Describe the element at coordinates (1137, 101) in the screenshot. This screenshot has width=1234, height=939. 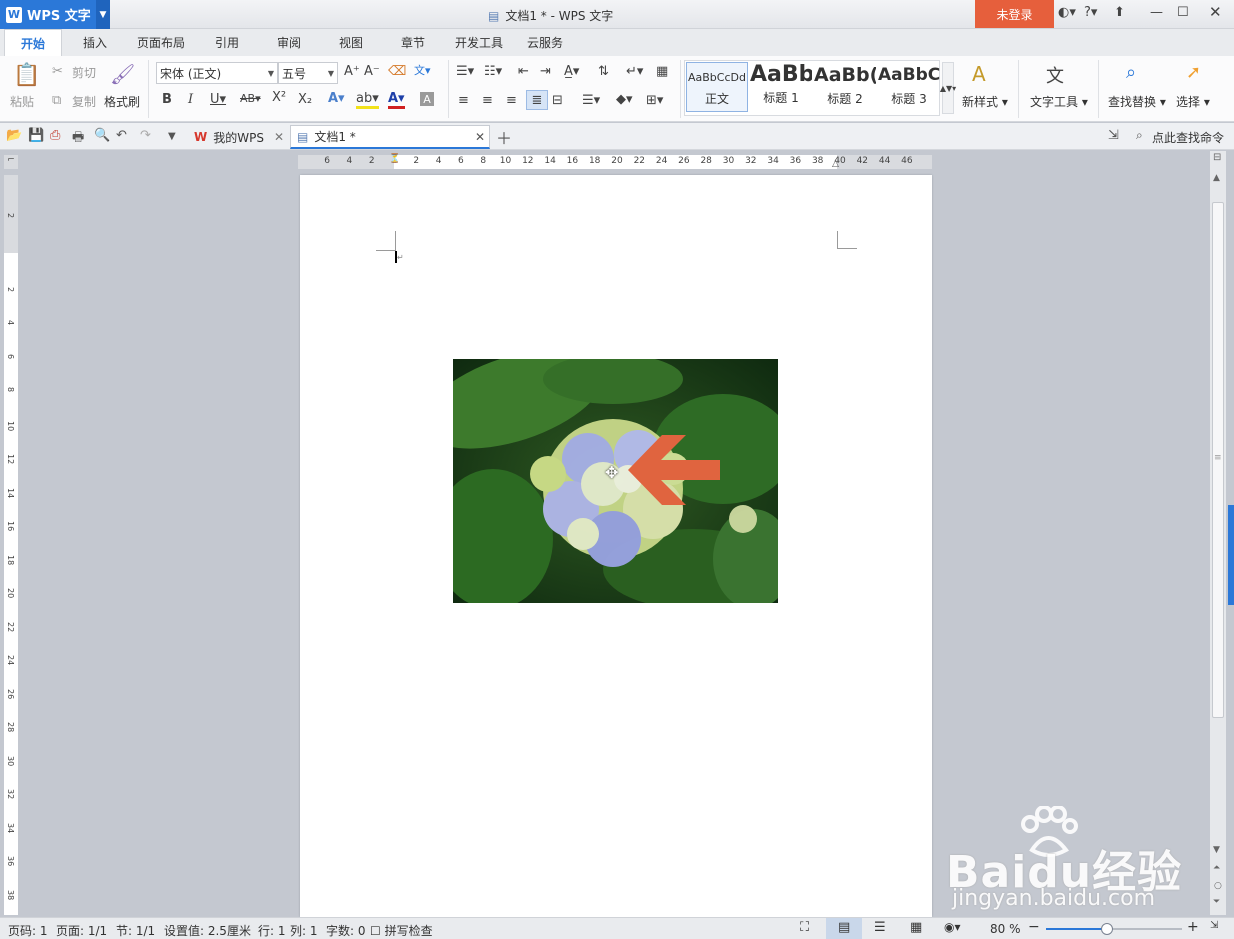
I see `find-replace-button: 查找替换 ▾` at that location.